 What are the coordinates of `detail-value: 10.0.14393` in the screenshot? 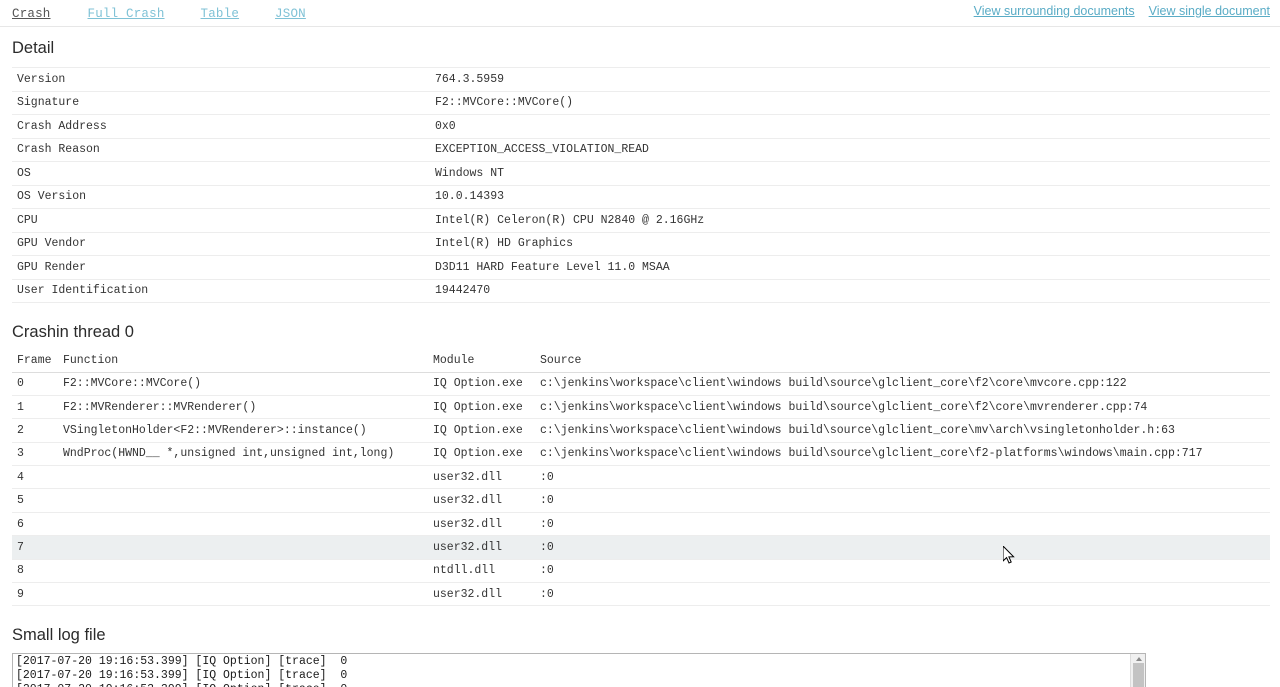 It's located at (470, 197).